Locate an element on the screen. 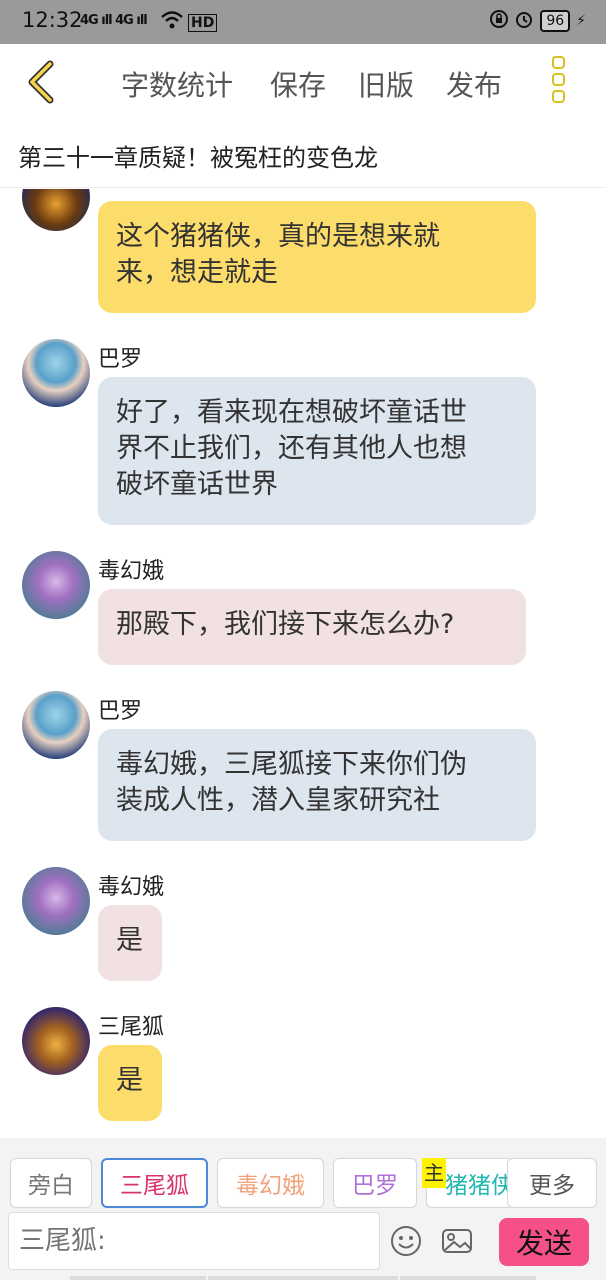 Image resolution: width=606 pixels, height=1280 pixels. character-chip-duhuane: 毒幻娥 is located at coordinates (270, 1183).